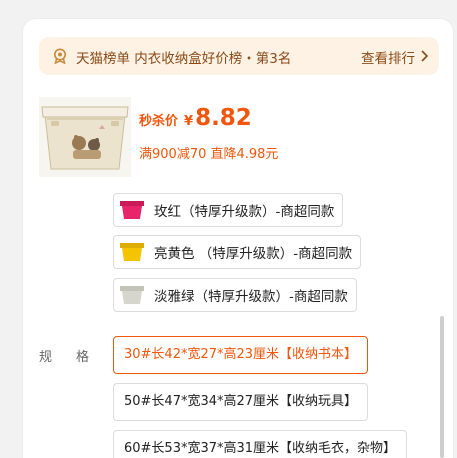 Image resolution: width=457 pixels, height=458 pixels. What do you see at coordinates (223, 118) in the screenshot?
I see `price-value: 8.82` at bounding box center [223, 118].